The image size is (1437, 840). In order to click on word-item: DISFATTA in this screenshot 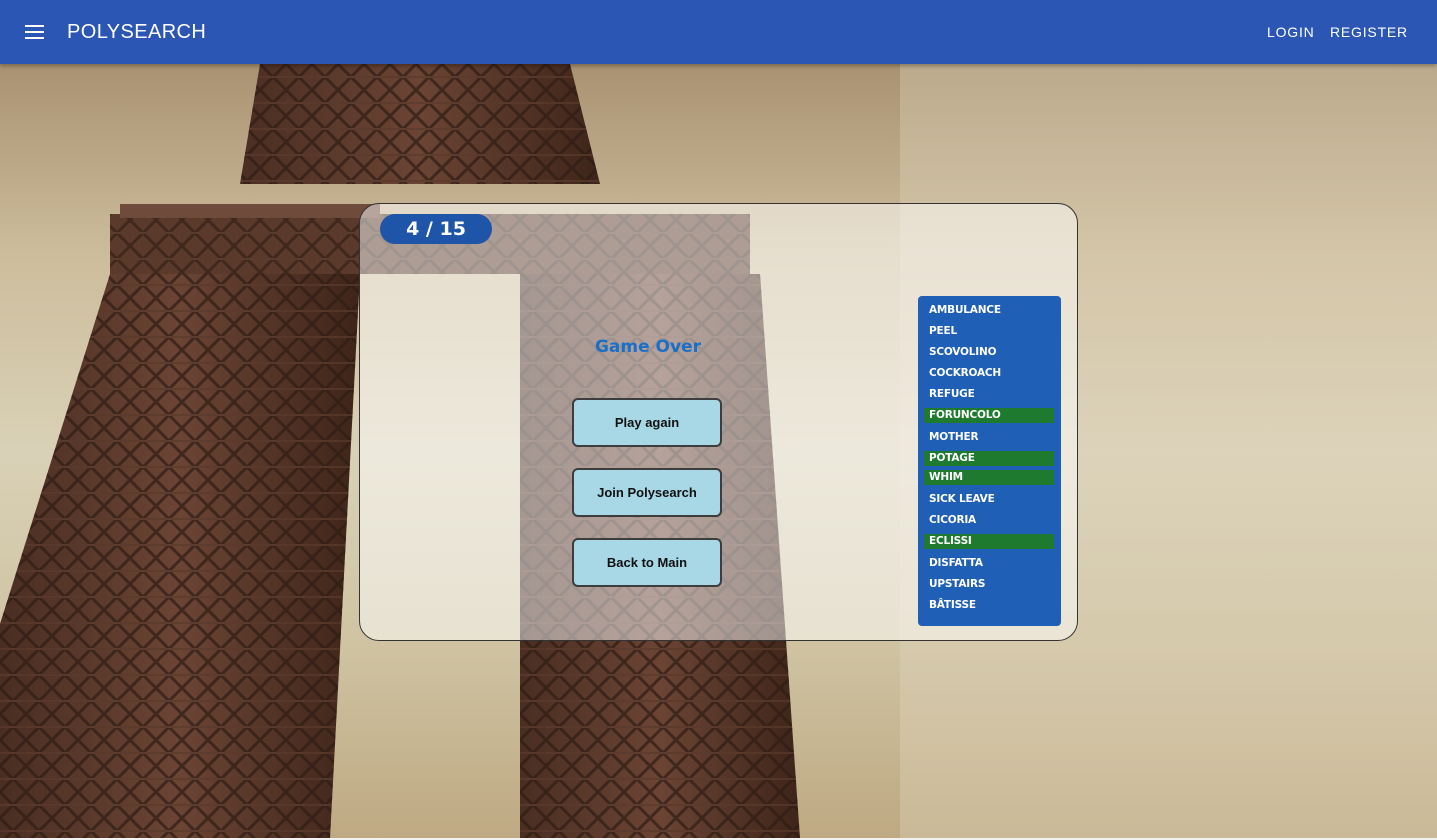, I will do `click(956, 563)`.